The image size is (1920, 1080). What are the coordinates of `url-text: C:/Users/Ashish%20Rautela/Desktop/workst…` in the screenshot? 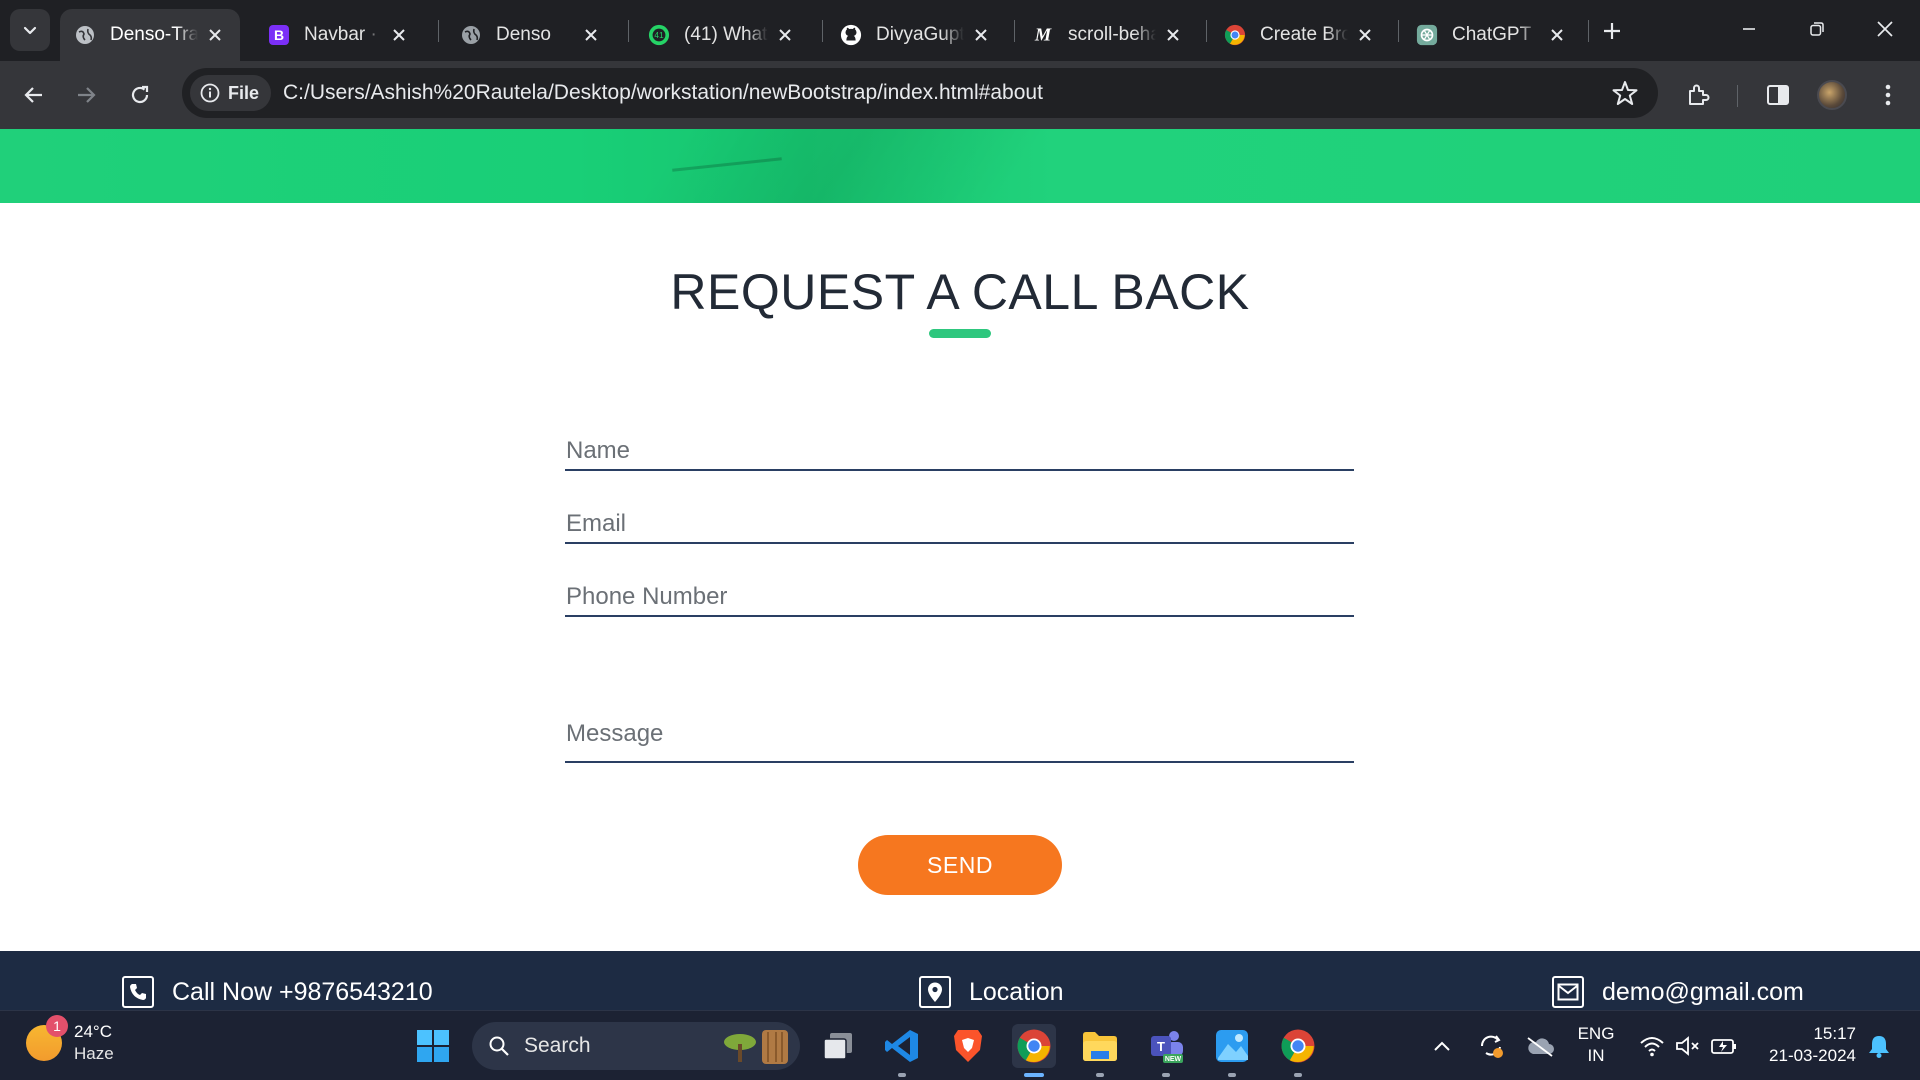 It's located at (663, 93).